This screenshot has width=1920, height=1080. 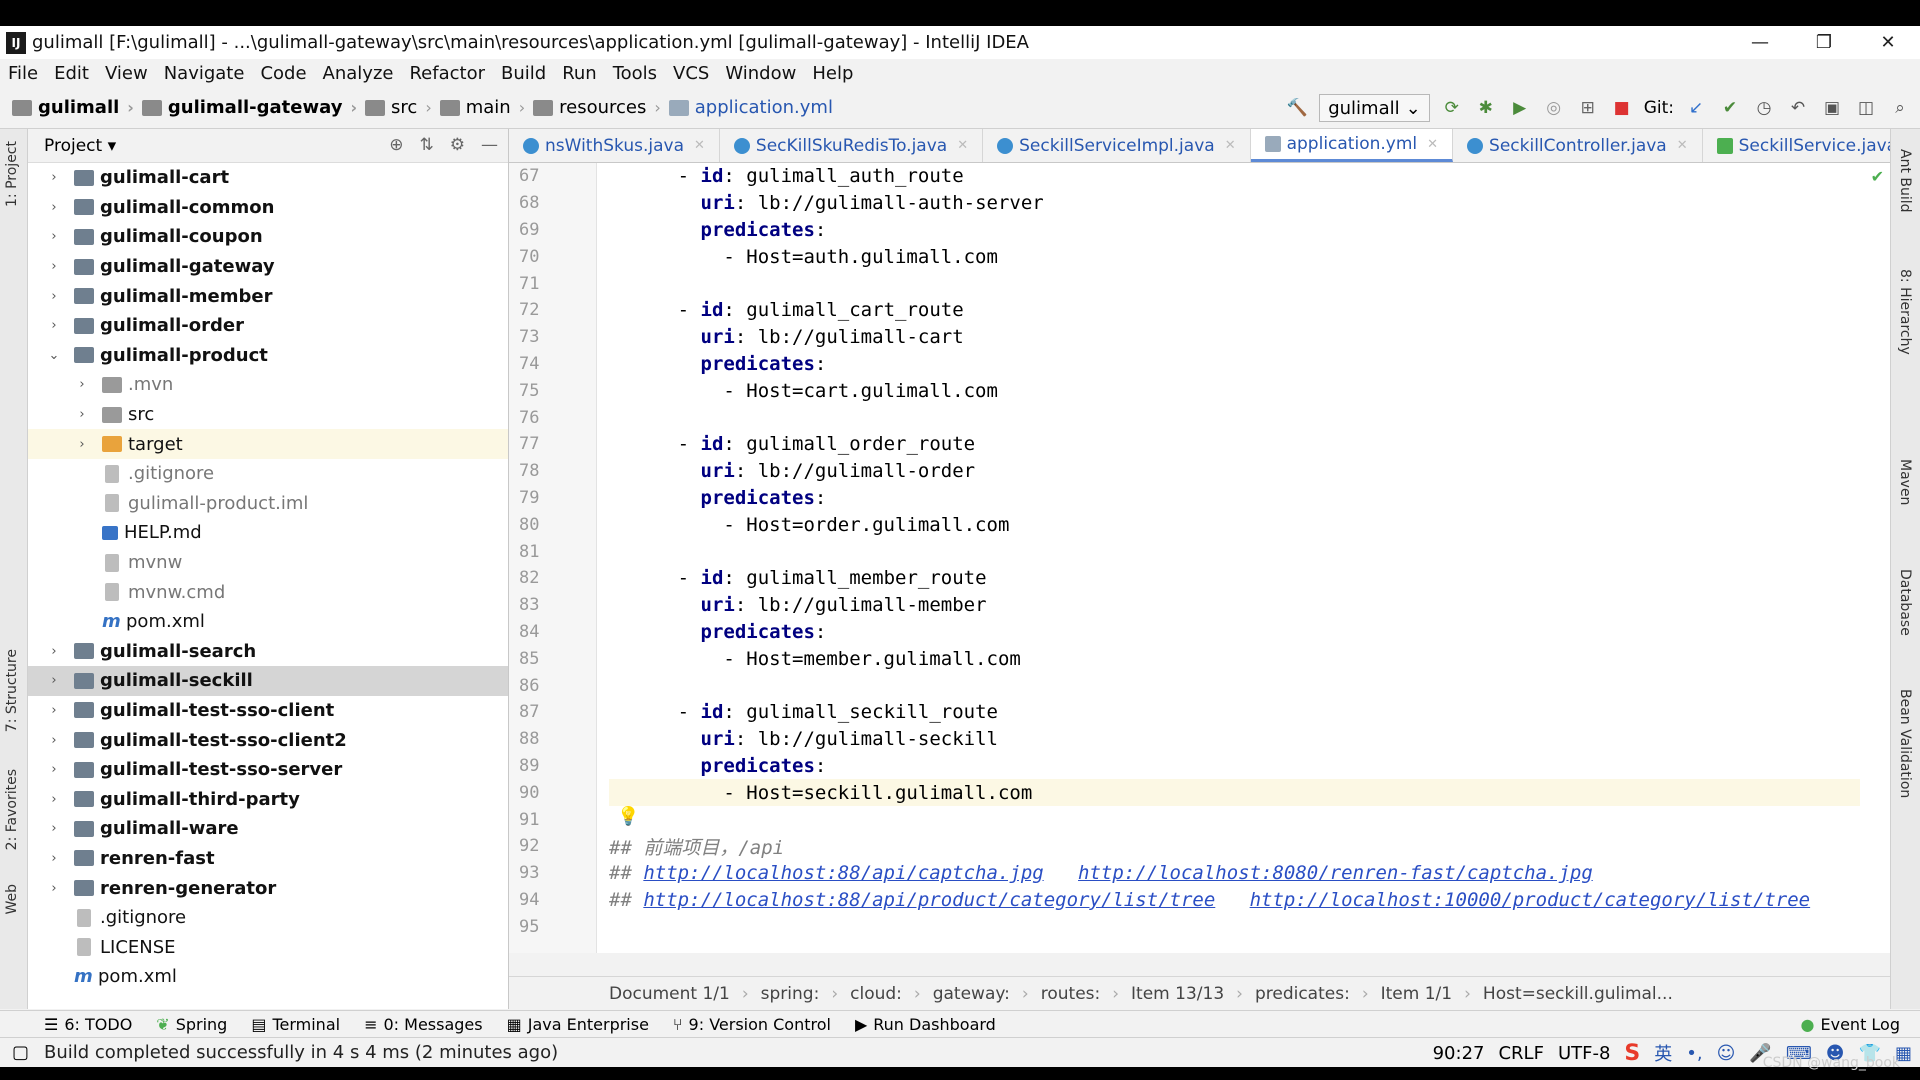 What do you see at coordinates (1832, 108) in the screenshot?
I see `project-structure-icon: ▣` at bounding box center [1832, 108].